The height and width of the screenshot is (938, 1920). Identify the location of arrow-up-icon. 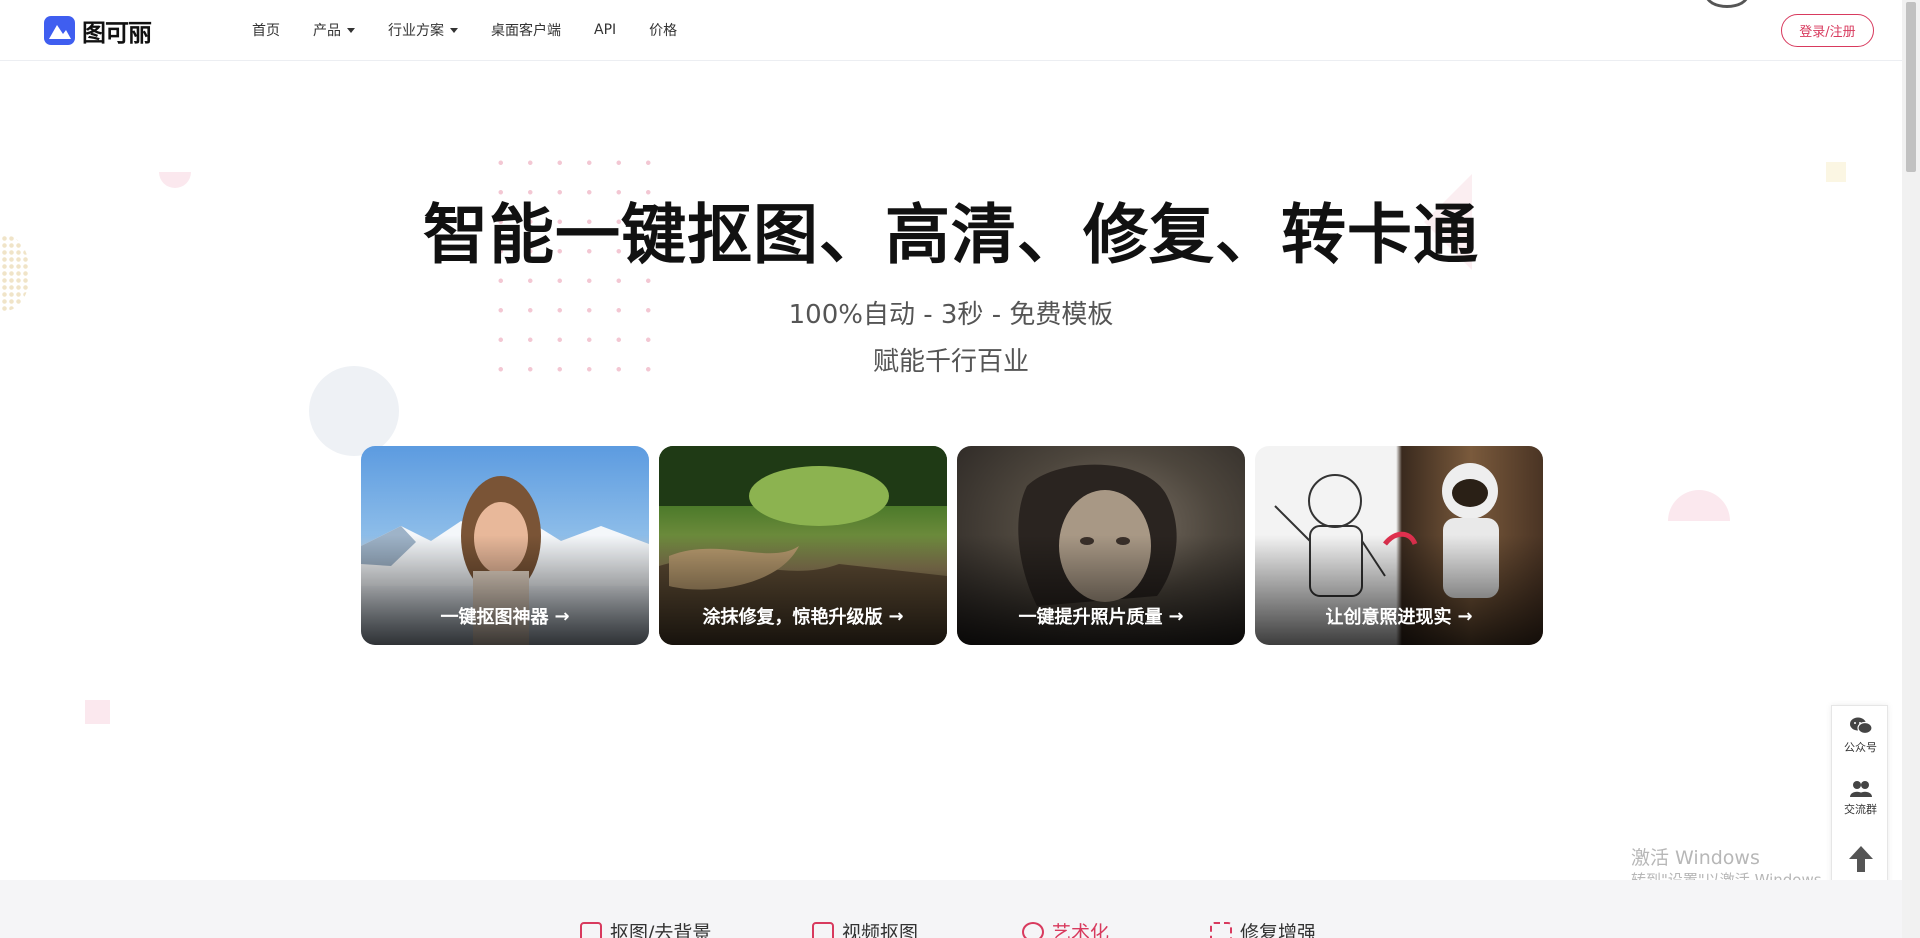
(1860, 859).